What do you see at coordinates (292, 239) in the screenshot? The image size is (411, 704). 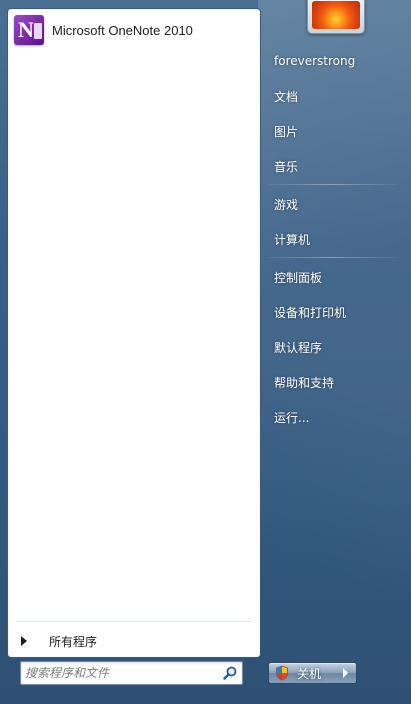 I see `right-item-label: 计算机` at bounding box center [292, 239].